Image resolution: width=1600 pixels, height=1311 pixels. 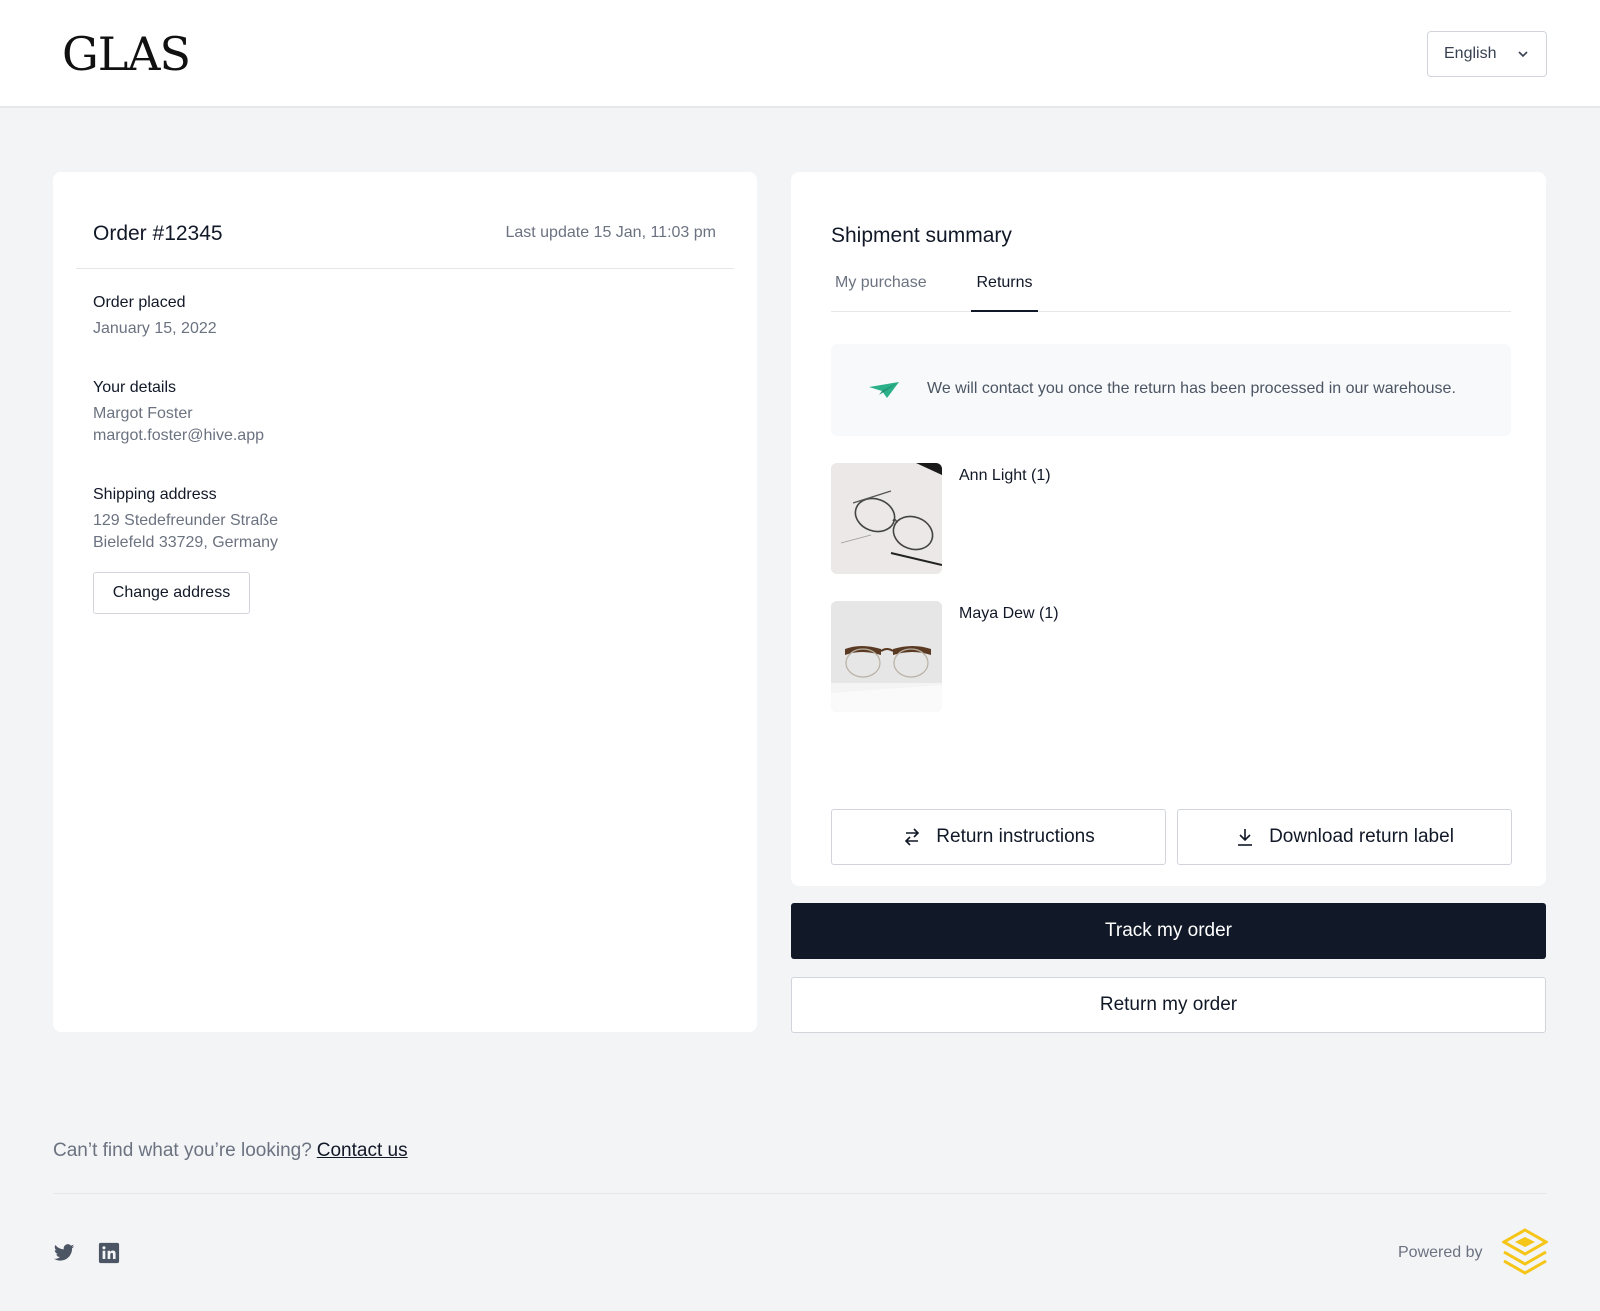 What do you see at coordinates (64, 1253) in the screenshot?
I see `twitter-icon` at bounding box center [64, 1253].